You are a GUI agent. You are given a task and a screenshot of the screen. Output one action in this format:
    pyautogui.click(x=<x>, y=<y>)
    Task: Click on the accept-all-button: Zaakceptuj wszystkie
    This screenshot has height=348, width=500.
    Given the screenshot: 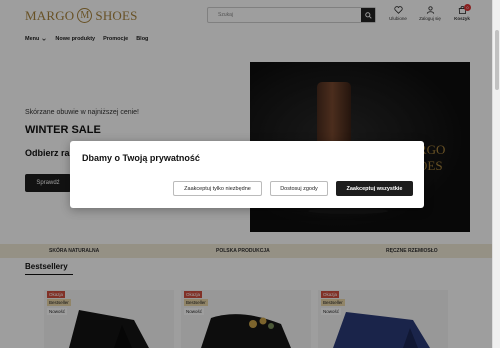 What is the action you would take?
    pyautogui.click(x=374, y=188)
    